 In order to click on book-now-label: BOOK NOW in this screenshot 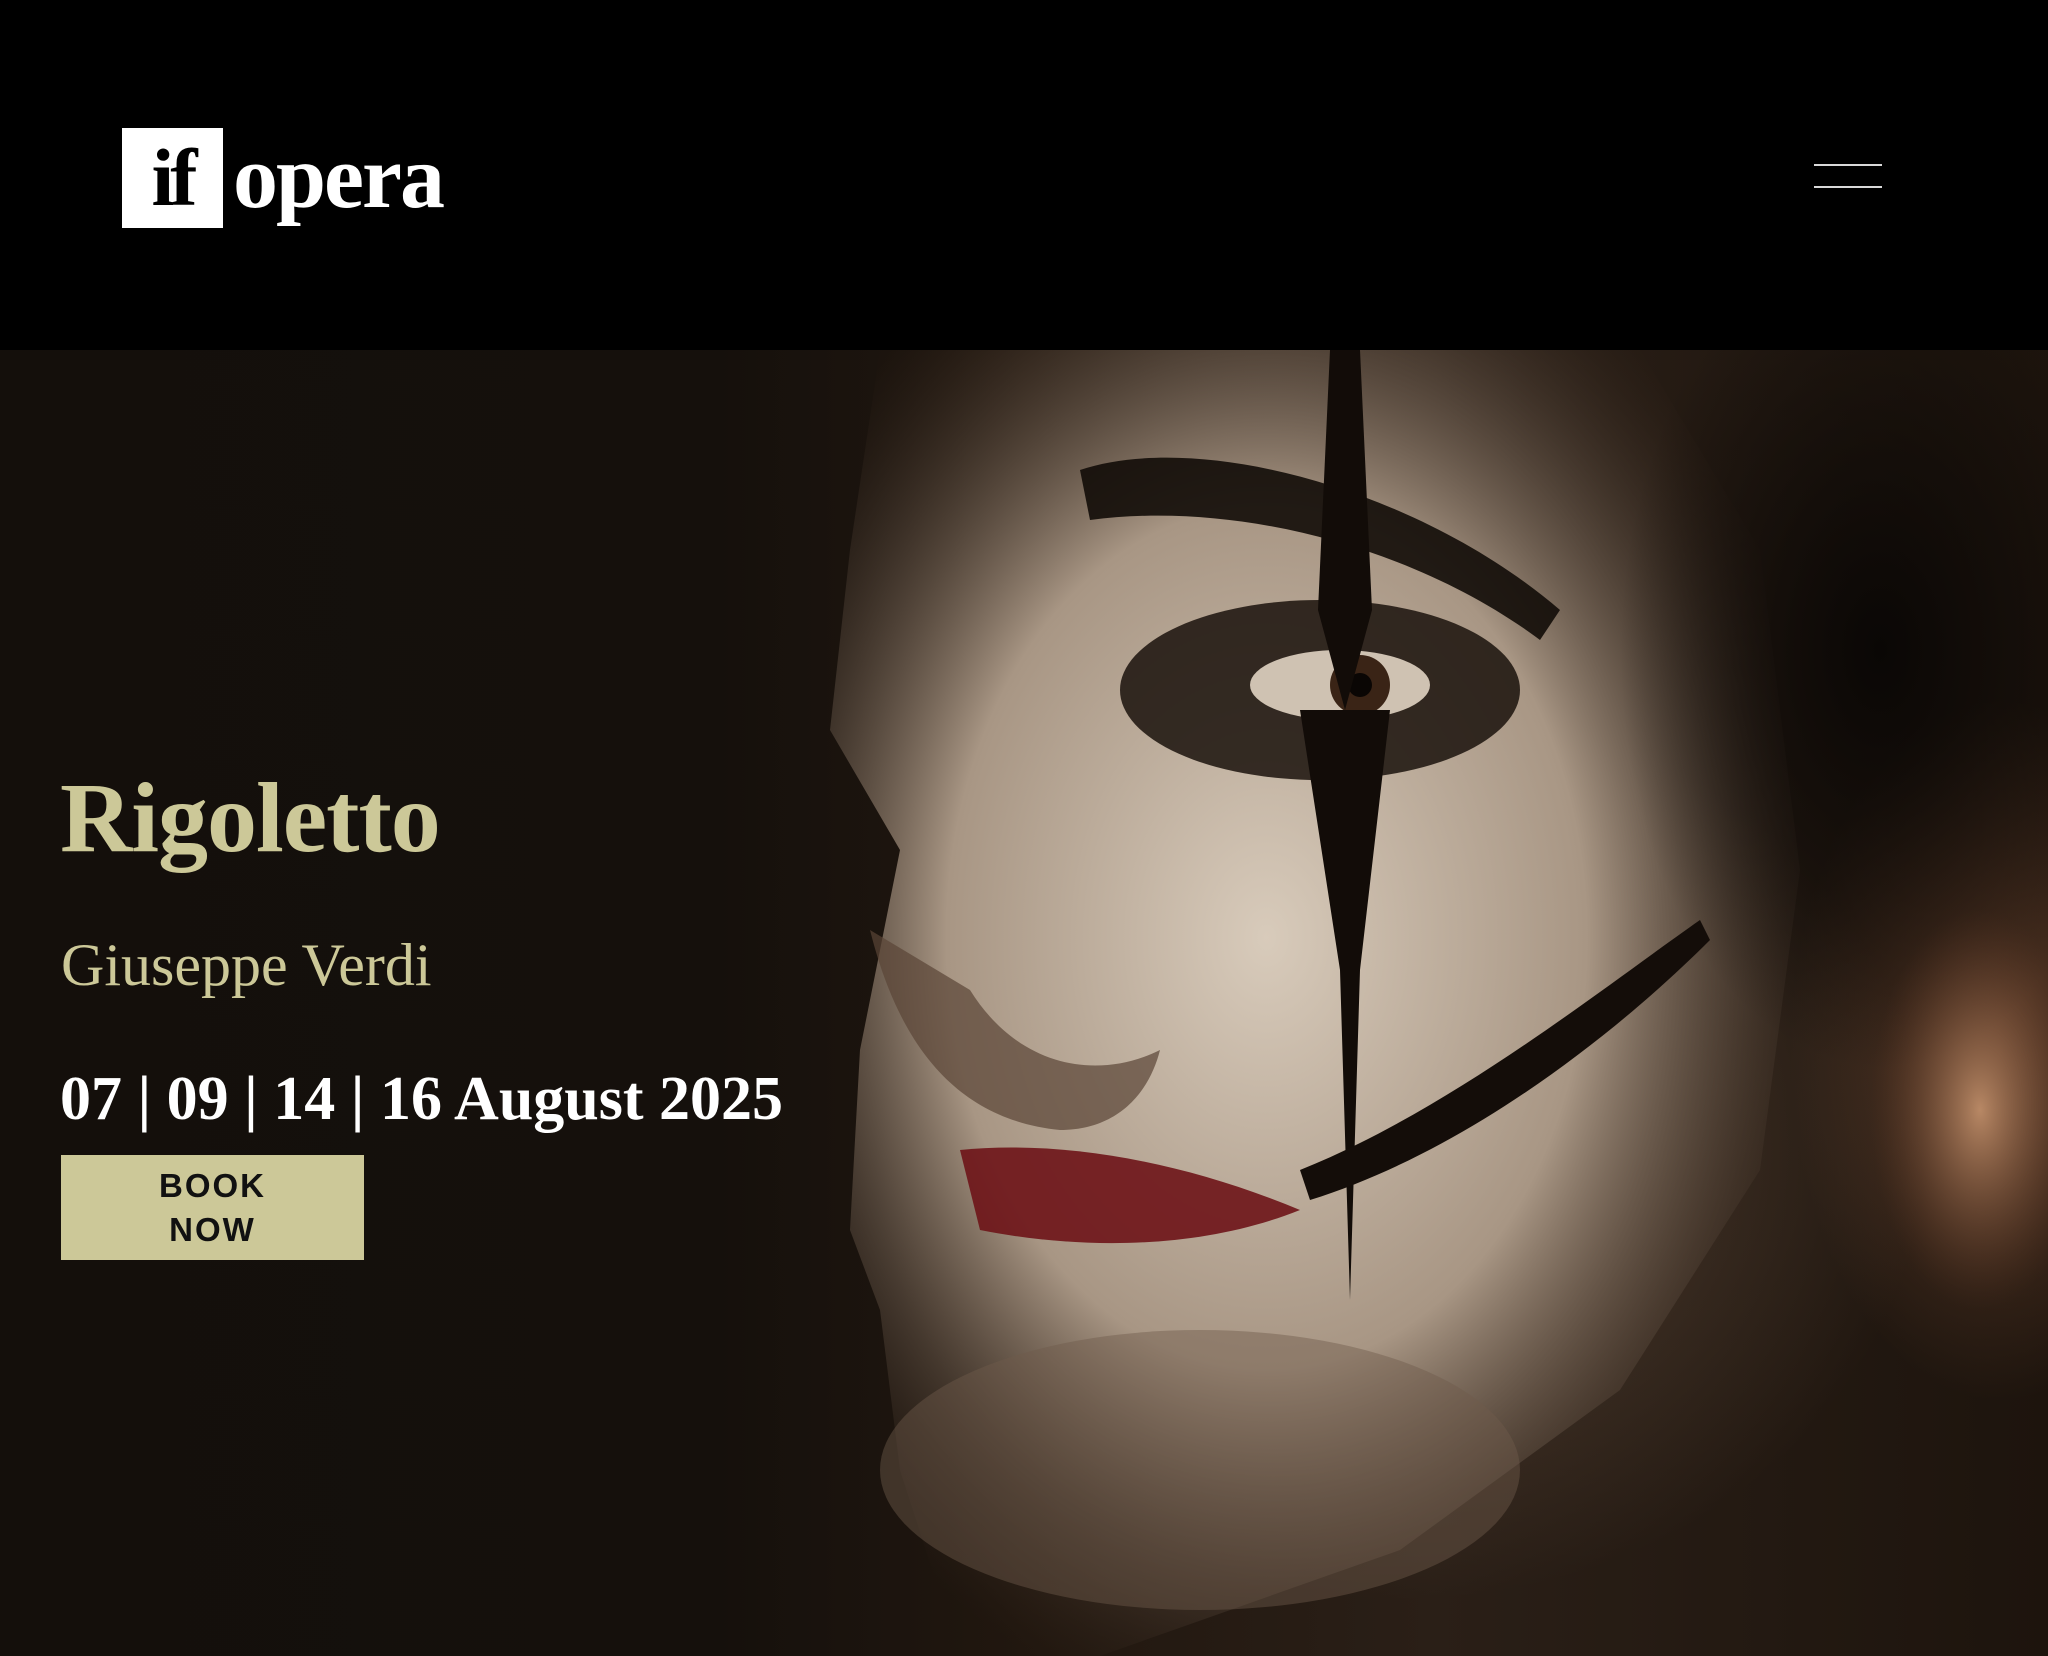, I will do `click(212, 1207)`.